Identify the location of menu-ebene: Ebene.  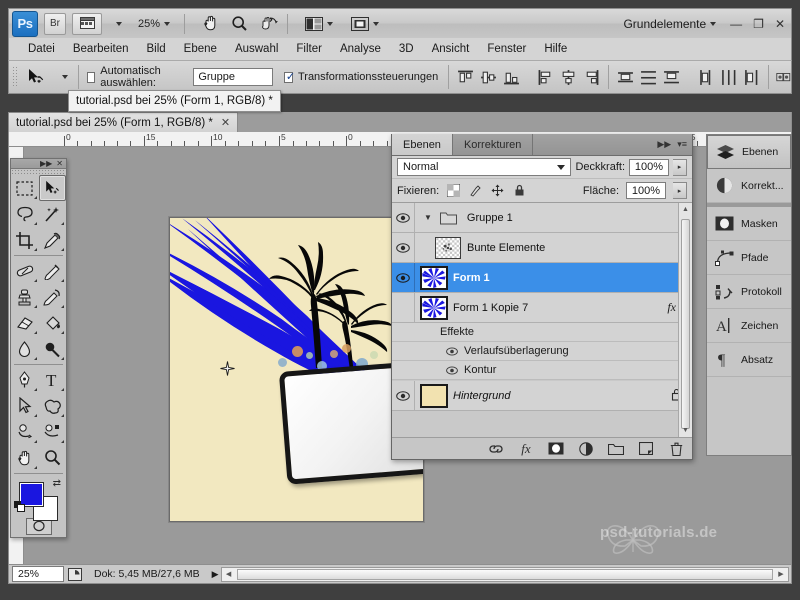
(200, 49).